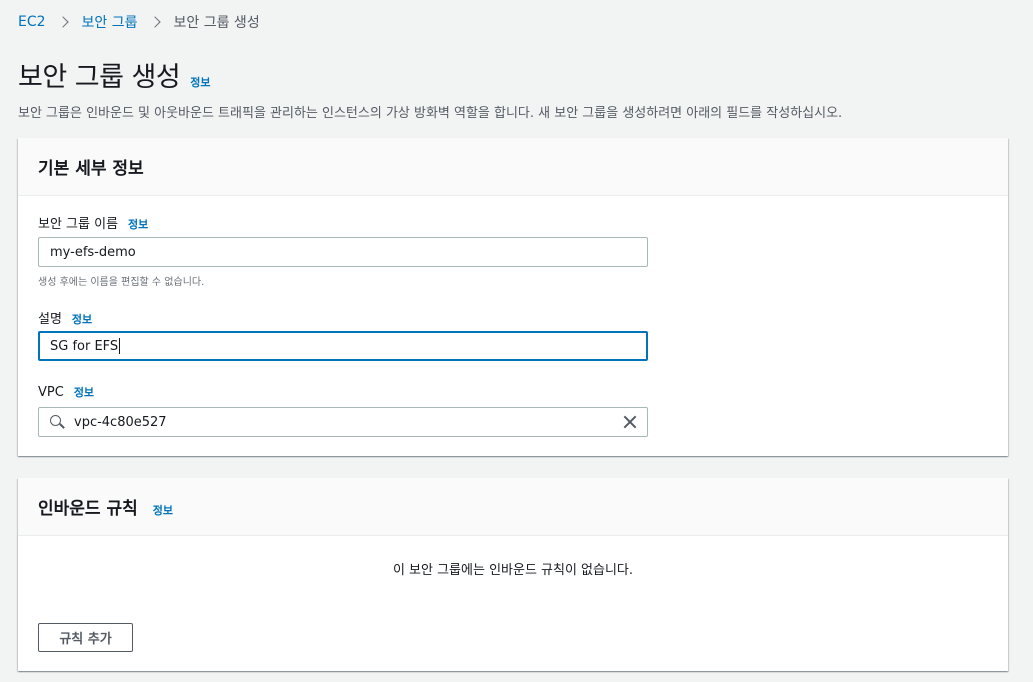  What do you see at coordinates (85, 637) in the screenshot?
I see `add-rule-button: 규칙 추가` at bounding box center [85, 637].